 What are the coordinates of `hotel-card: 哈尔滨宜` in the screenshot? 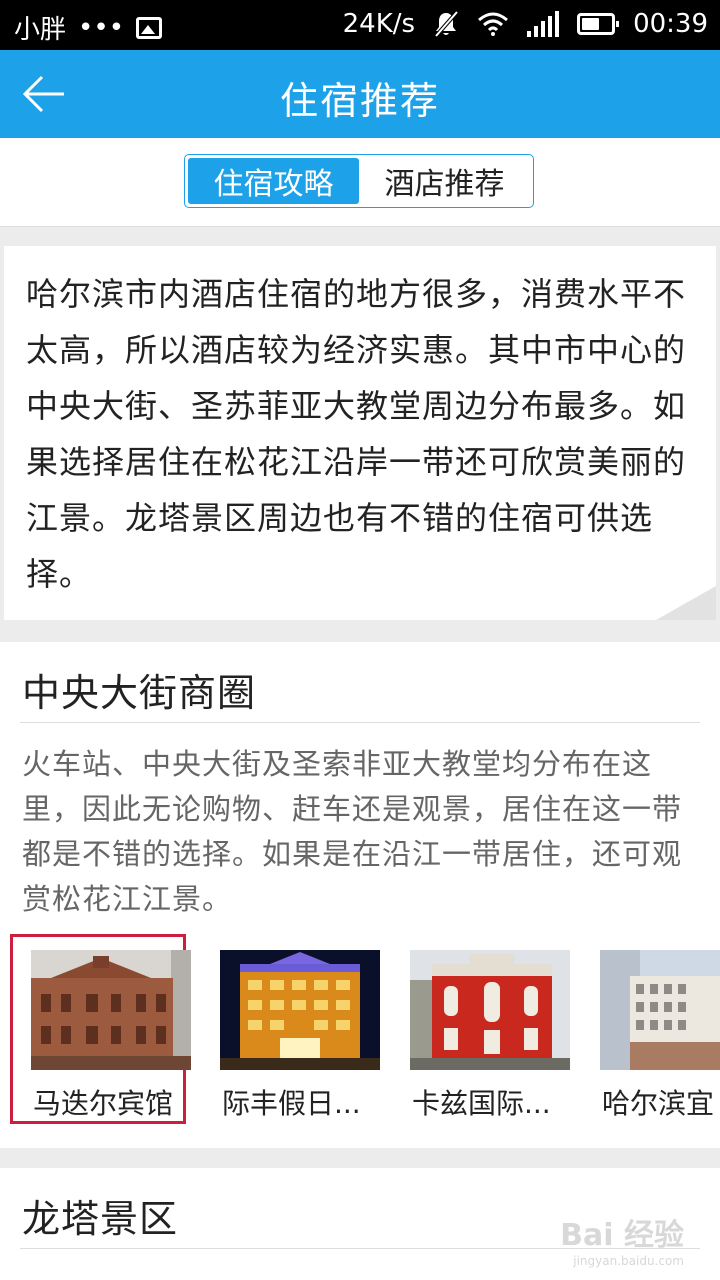 It's located at (650, 1029).